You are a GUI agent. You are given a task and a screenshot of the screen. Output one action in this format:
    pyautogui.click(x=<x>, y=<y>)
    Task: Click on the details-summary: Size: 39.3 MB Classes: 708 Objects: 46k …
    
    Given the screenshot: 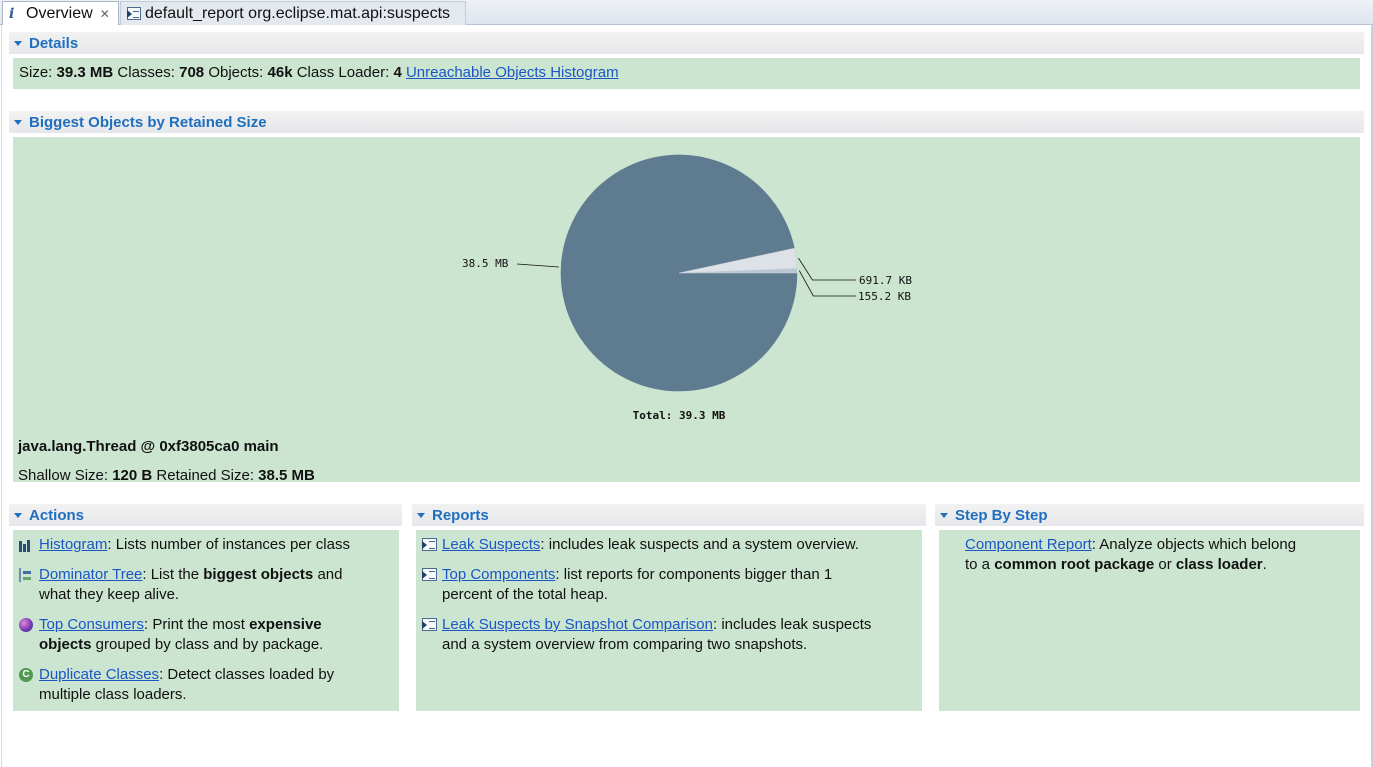 What is the action you would take?
    pyautogui.click(x=319, y=72)
    